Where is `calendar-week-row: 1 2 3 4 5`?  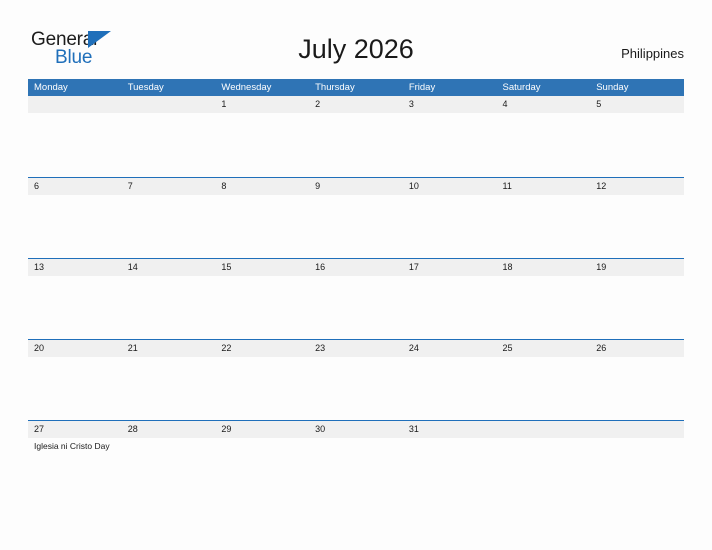 calendar-week-row: 1 2 3 4 5 is located at coordinates (356, 136).